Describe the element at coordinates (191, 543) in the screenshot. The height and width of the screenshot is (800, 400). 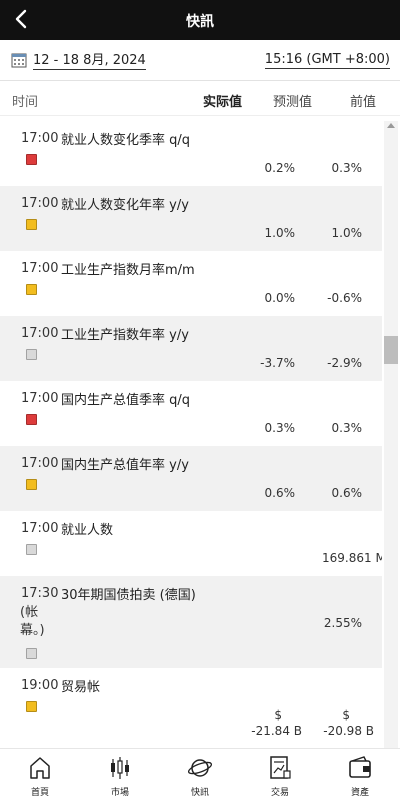
I see `event-row: 17:00 就业人数 169.861 M` at that location.